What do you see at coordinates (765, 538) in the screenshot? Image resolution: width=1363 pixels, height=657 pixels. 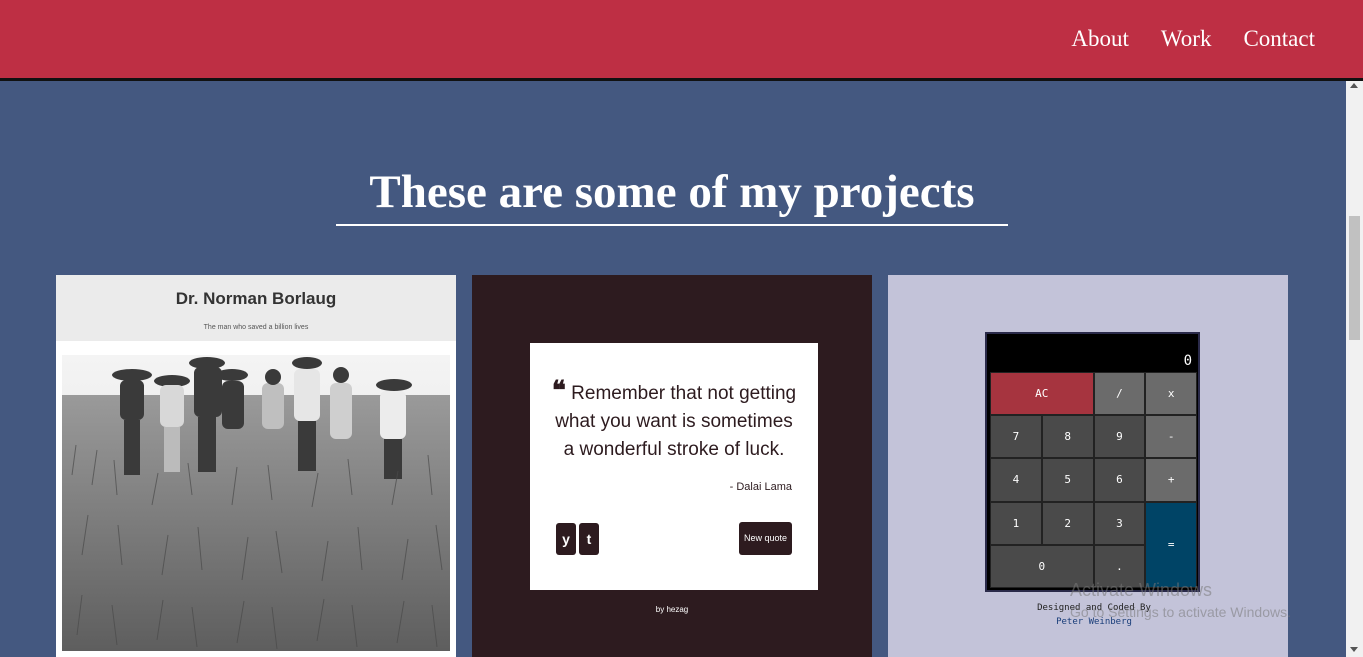 I see `new-quote-button: New quote` at bounding box center [765, 538].